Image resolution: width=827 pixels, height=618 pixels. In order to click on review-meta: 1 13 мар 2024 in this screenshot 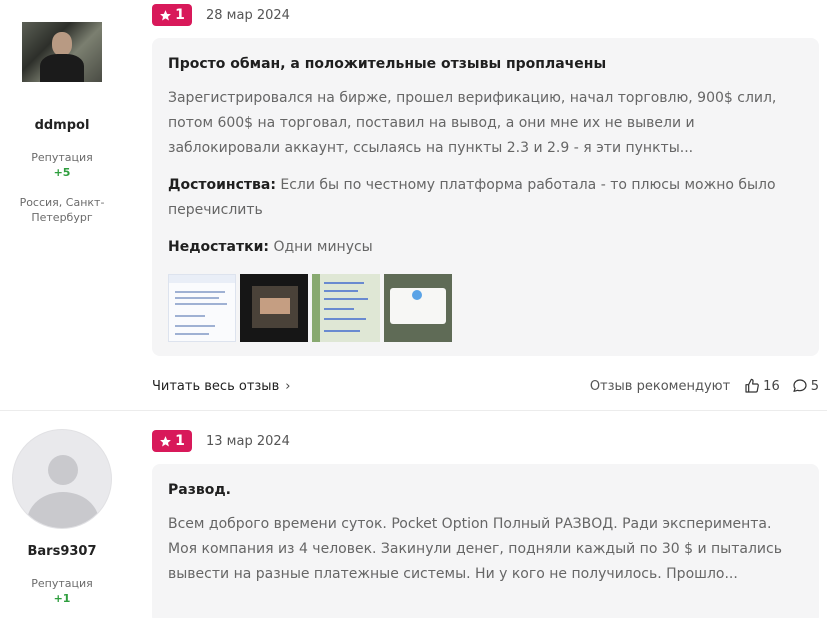, I will do `click(221, 441)`.